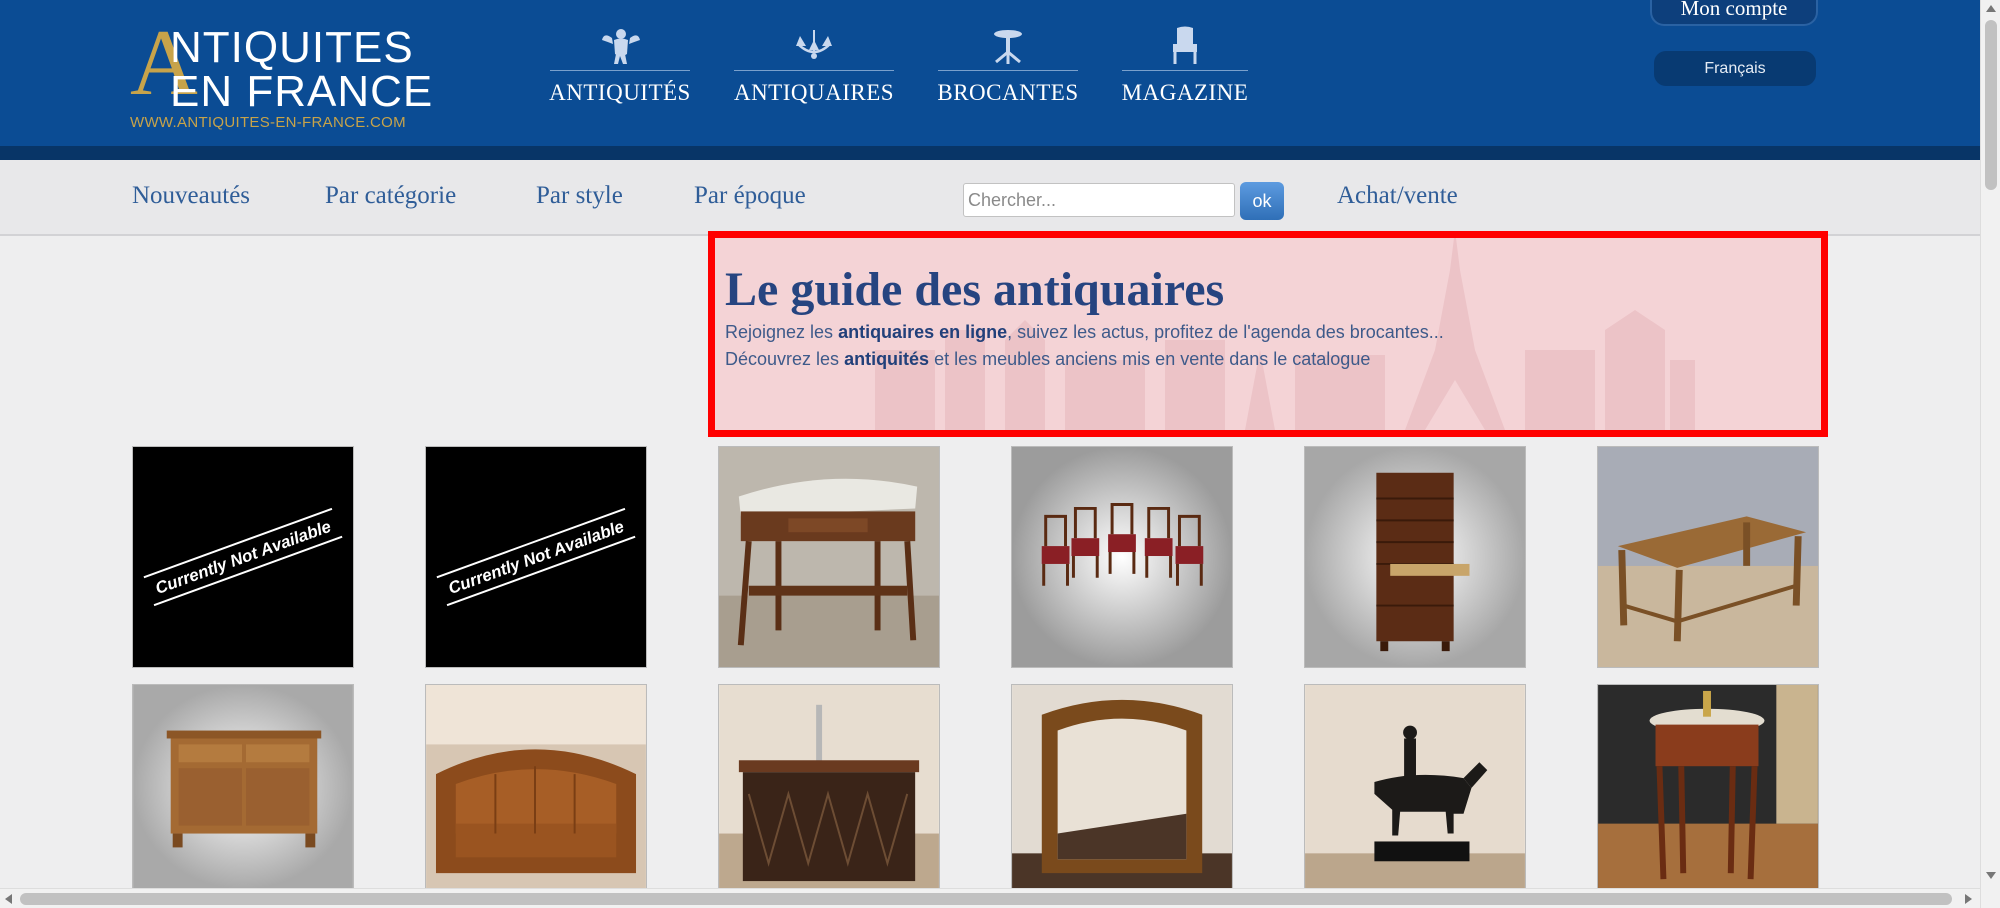 The width and height of the screenshot is (2000, 908). What do you see at coordinates (785, 359) in the screenshot?
I see `hero-text: Découvrez les` at bounding box center [785, 359].